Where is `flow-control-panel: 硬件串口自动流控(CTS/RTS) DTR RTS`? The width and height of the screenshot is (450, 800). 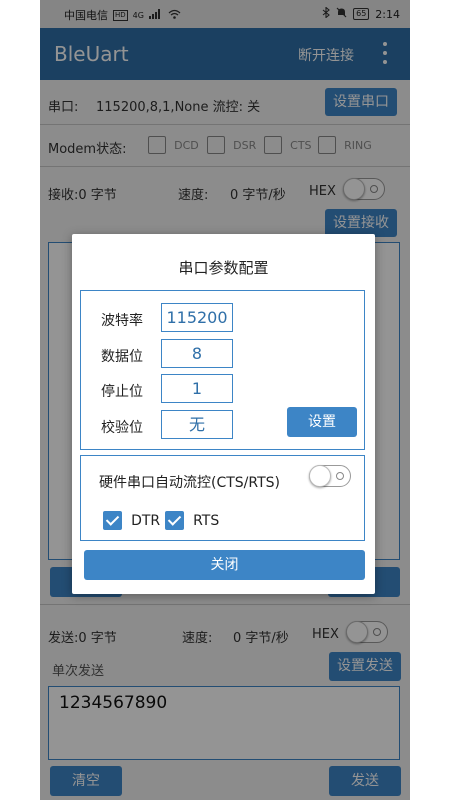 flow-control-panel: 硬件串口自动流控(CTS/RTS) DTR RTS is located at coordinates (222, 498).